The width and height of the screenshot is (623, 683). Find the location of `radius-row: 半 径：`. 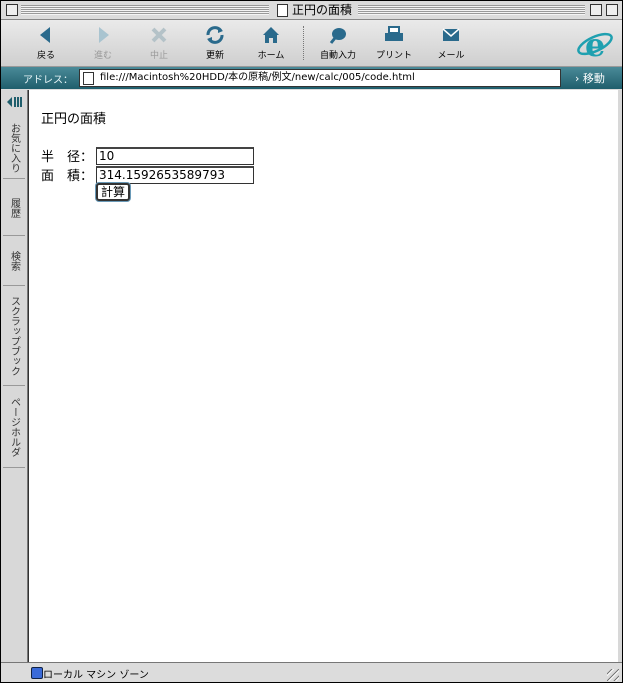

radius-row: 半 径： is located at coordinates (147, 155).